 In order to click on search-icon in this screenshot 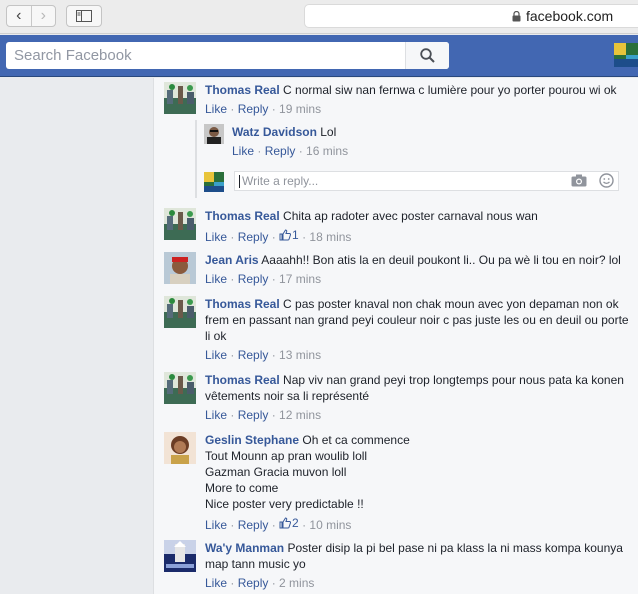, I will do `click(427, 55)`.